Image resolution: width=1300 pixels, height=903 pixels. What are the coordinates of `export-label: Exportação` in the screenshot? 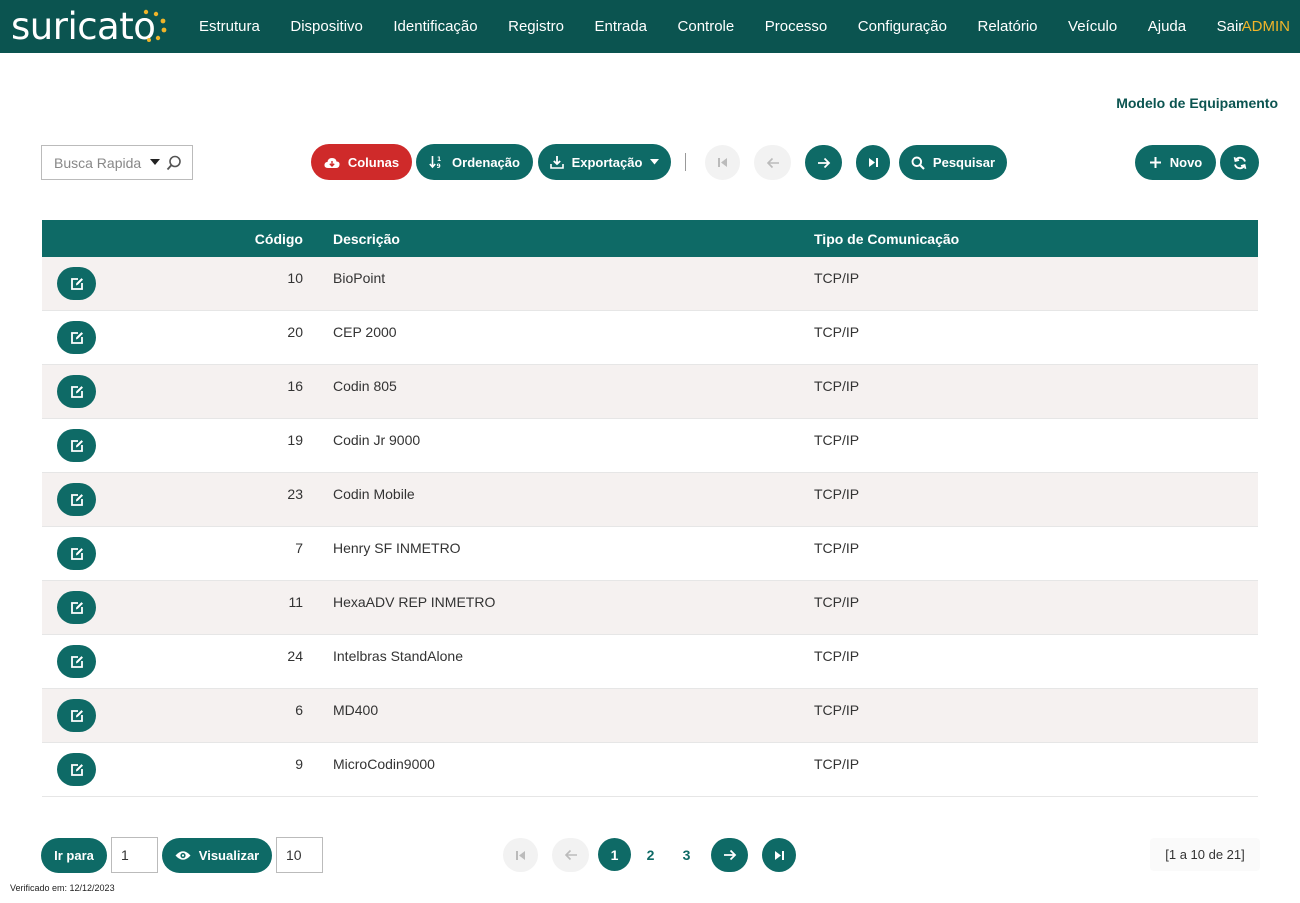 It's located at (607, 162).